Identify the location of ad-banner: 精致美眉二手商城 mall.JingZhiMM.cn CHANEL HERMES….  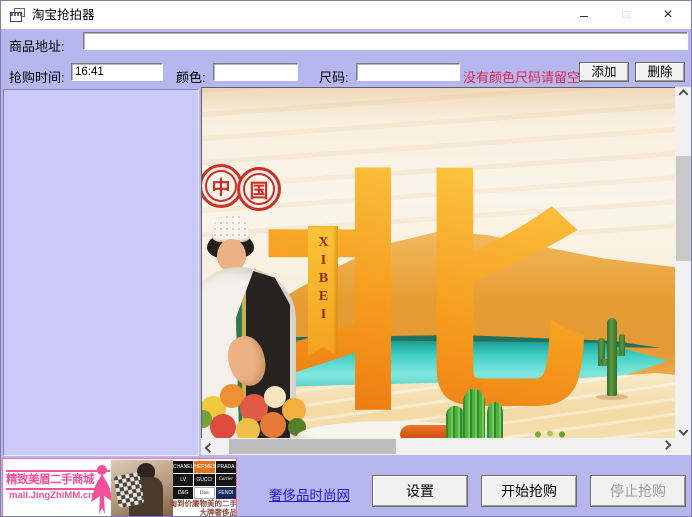
(119, 487).